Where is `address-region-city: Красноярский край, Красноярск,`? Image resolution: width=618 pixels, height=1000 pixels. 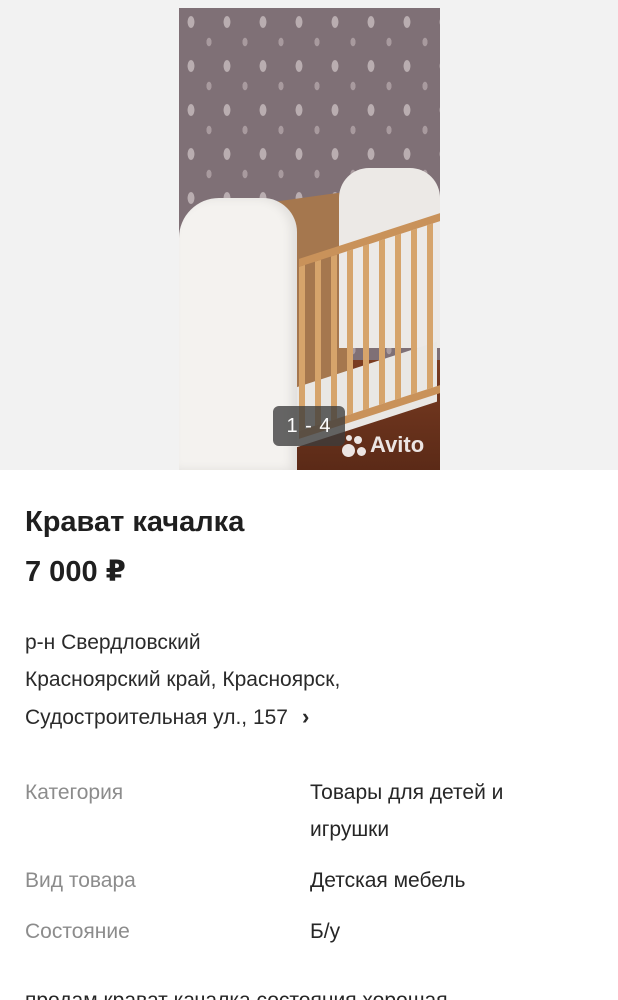 address-region-city: Красноярский край, Красноярск, is located at coordinates (183, 679).